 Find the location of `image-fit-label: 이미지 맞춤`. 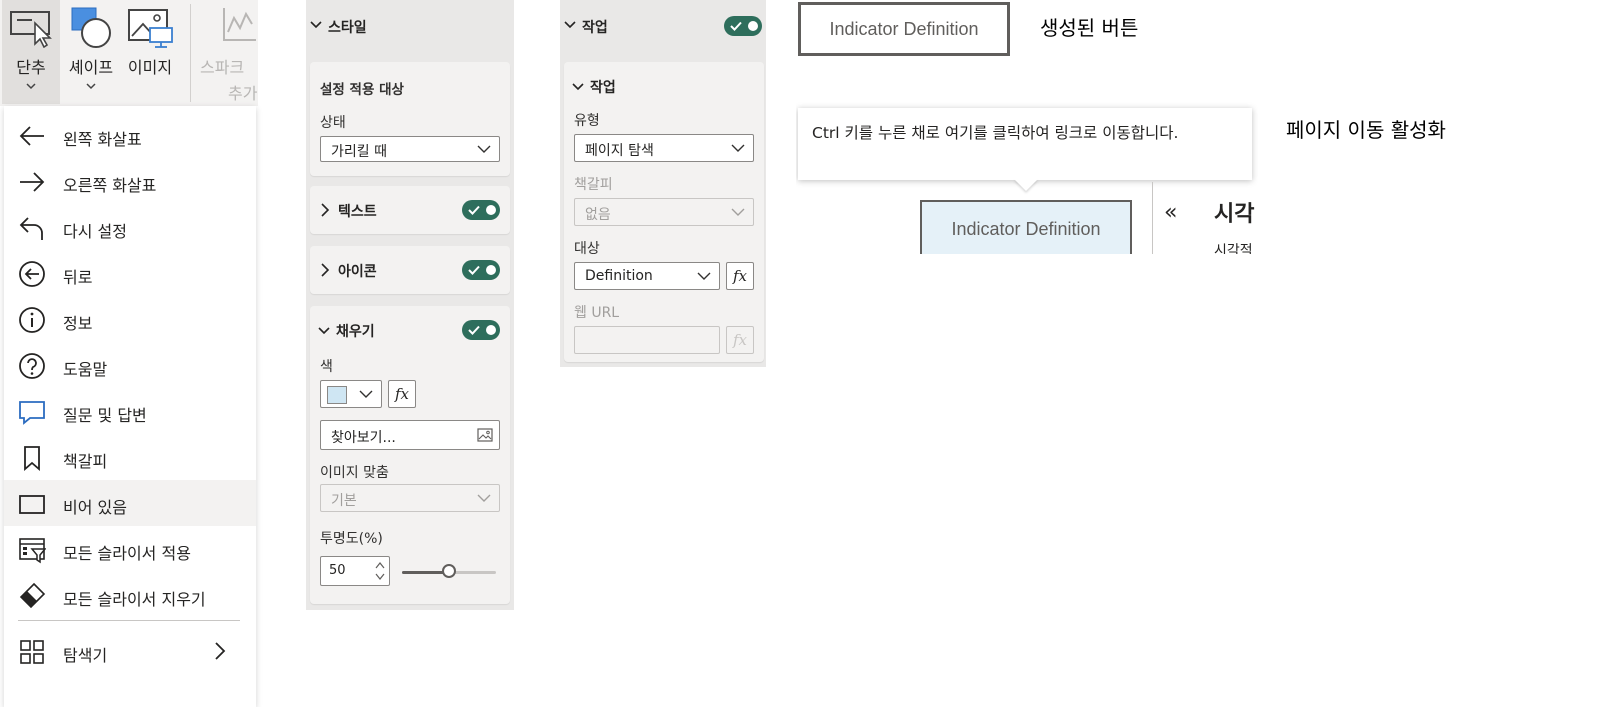

image-fit-label: 이미지 맞춤 is located at coordinates (354, 473).